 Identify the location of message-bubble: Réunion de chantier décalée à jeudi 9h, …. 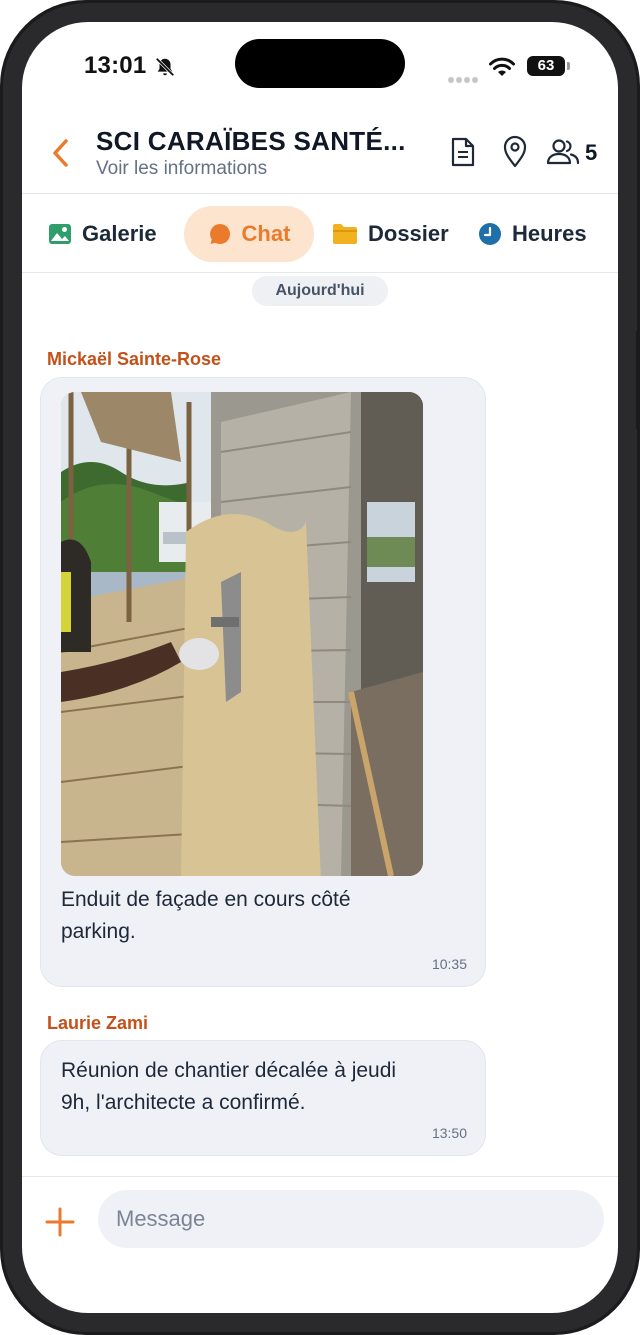
(263, 1098).